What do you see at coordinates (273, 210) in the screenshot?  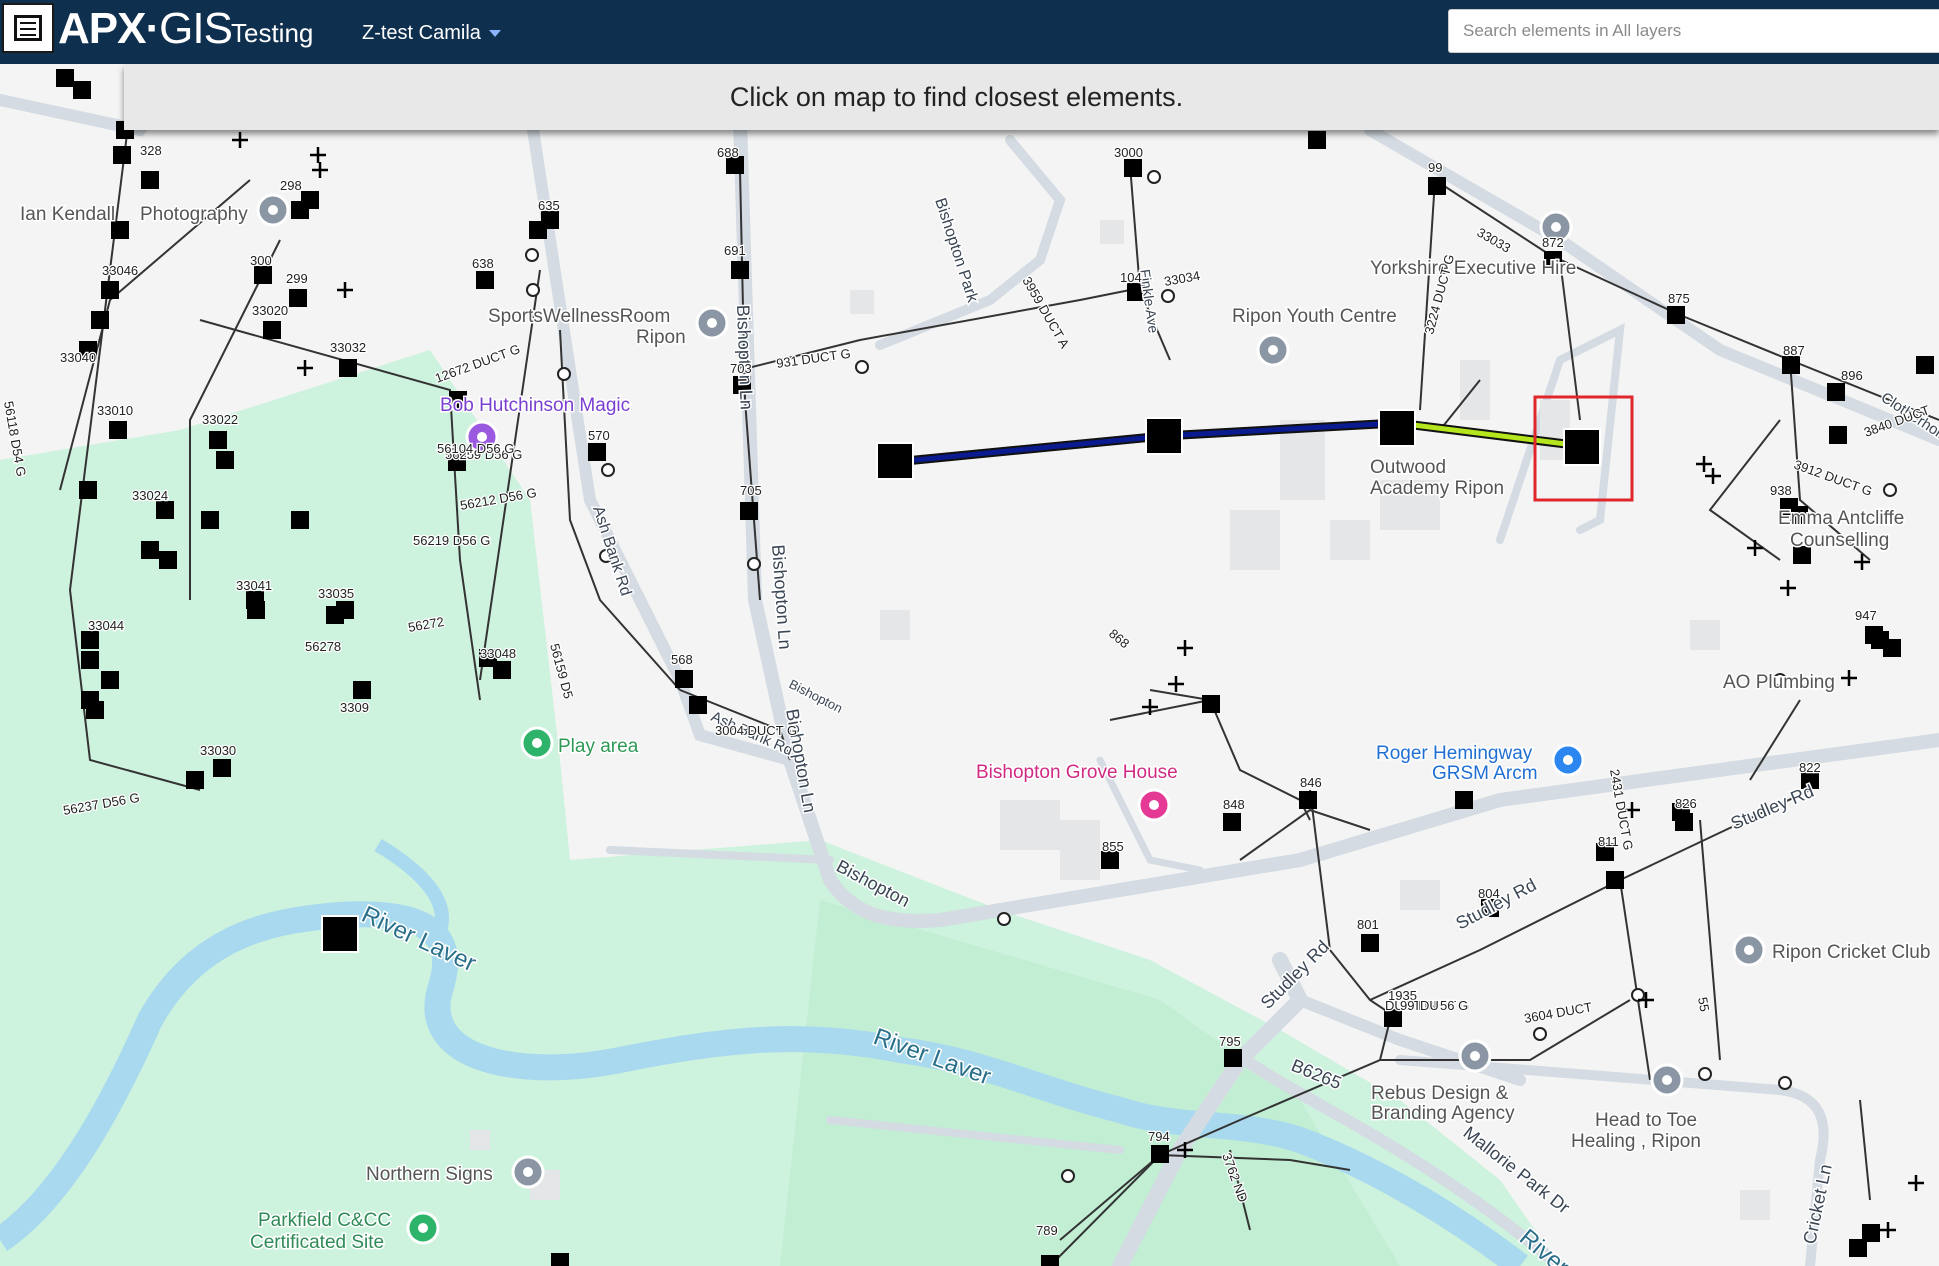 I see `camera-pin-icon` at bounding box center [273, 210].